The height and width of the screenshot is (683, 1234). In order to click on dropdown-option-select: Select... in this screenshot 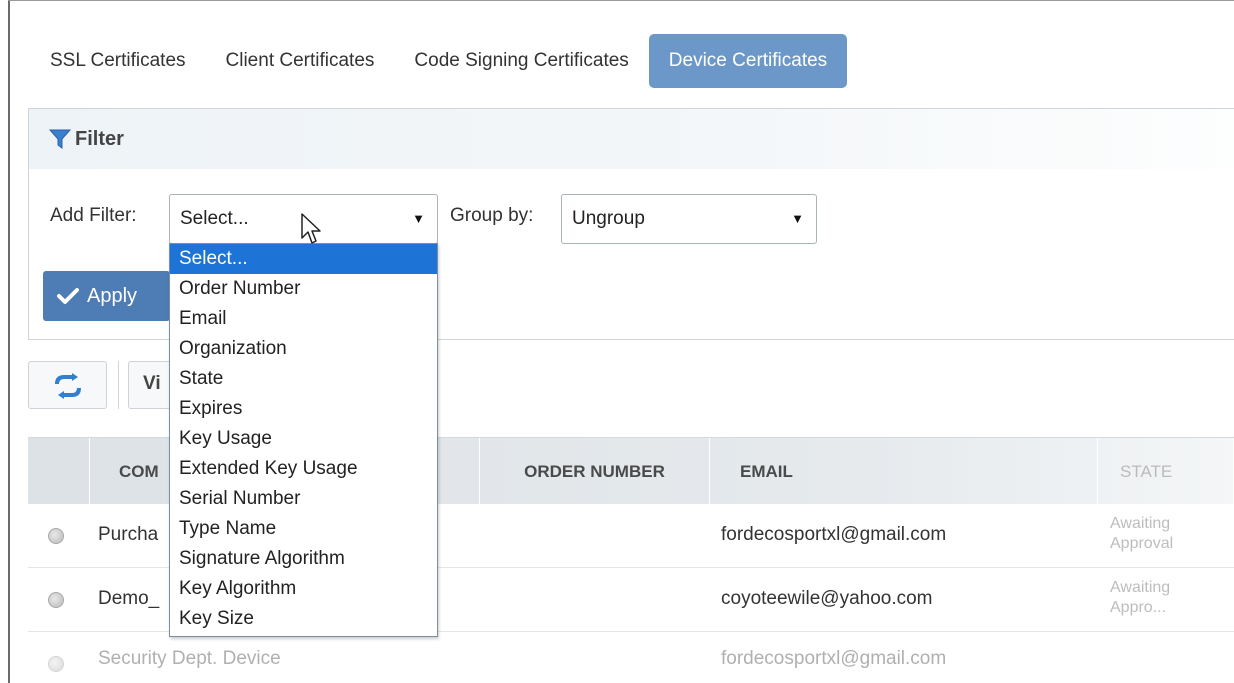, I will do `click(303, 259)`.